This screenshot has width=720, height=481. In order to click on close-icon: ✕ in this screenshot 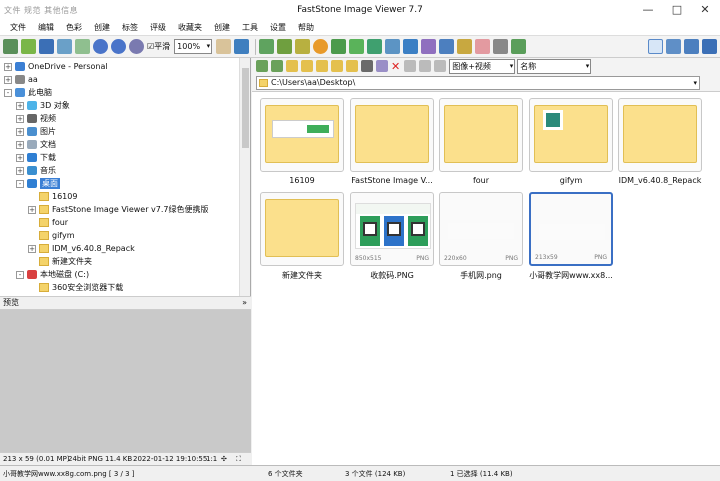, I will do `click(705, 10)`.